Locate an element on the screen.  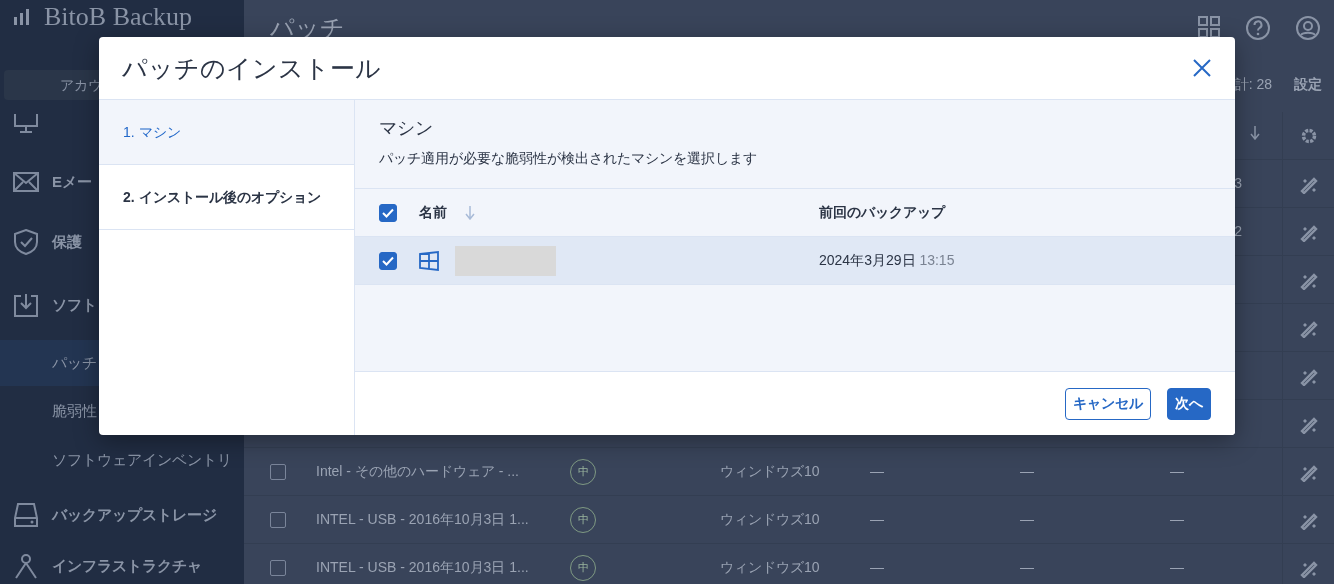
column-header: 前回のバックアップ is located at coordinates (1027, 212).